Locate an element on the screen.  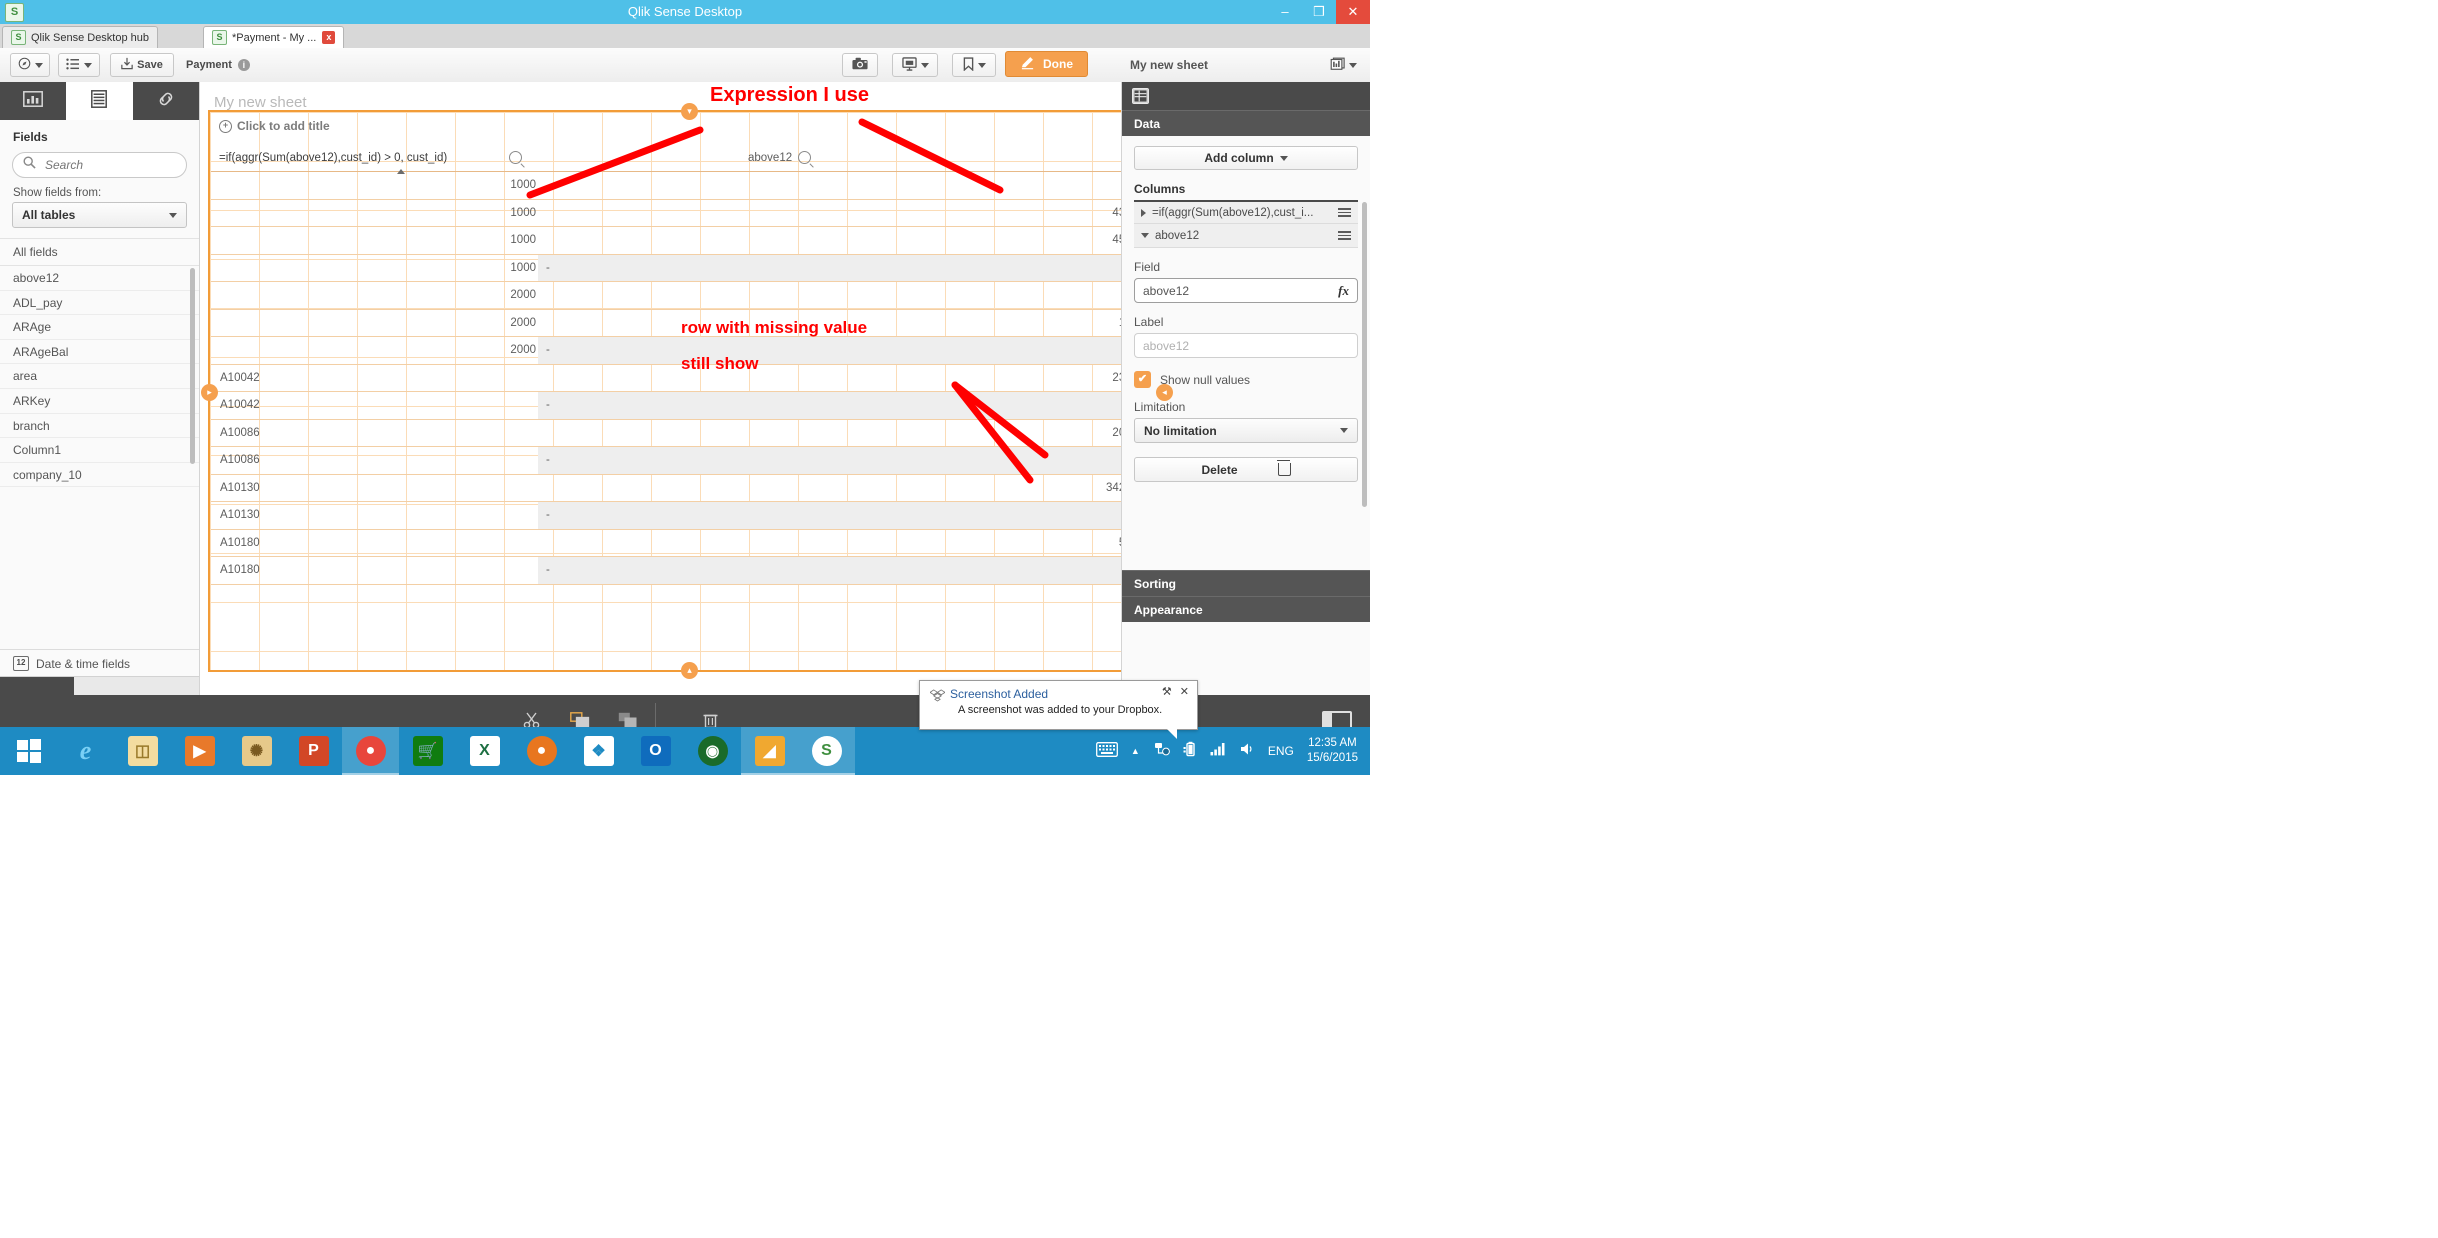
minimize-button: – is located at coordinates (1285, 12).